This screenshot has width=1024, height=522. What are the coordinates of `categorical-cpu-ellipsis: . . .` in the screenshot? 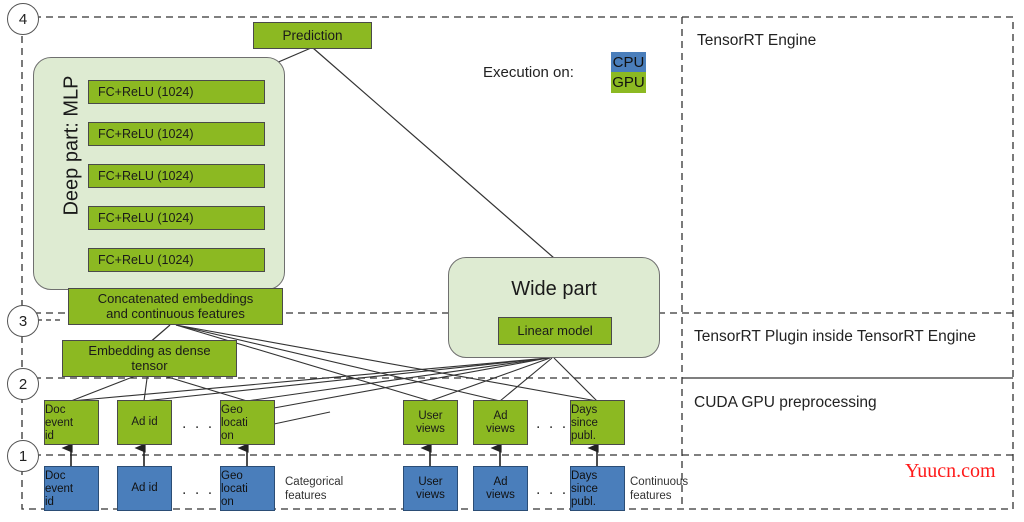 It's located at (198, 489).